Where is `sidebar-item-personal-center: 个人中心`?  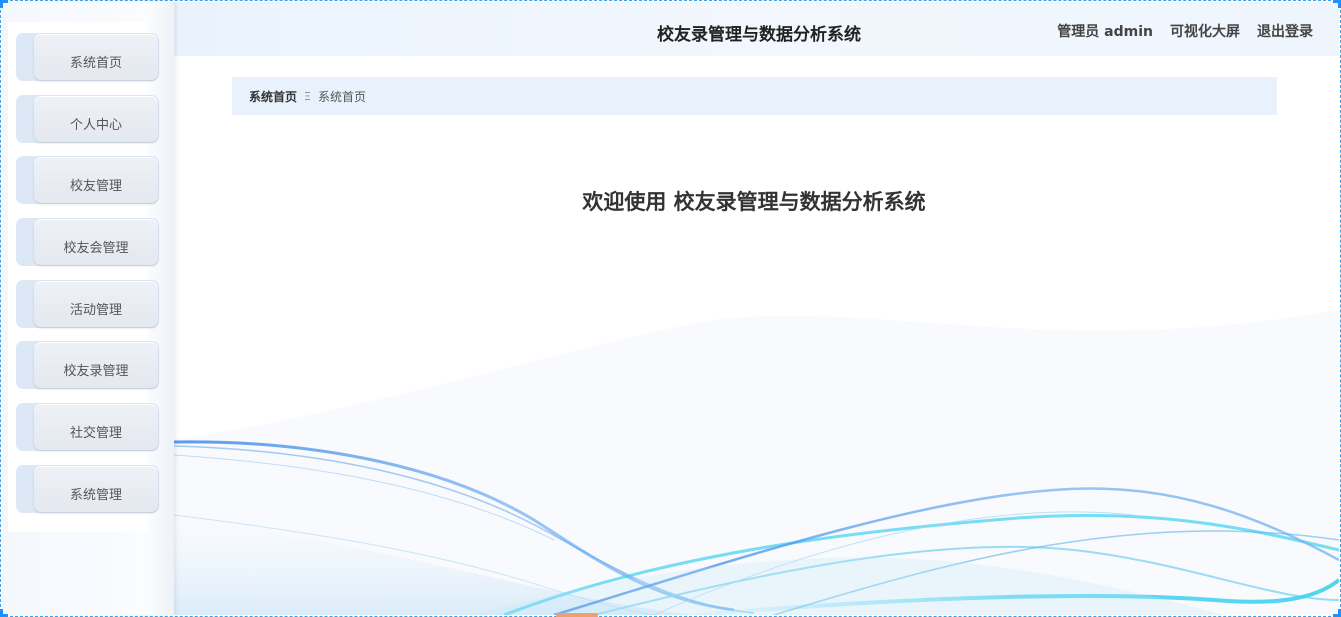 sidebar-item-personal-center: 个人中心 is located at coordinates (87, 118).